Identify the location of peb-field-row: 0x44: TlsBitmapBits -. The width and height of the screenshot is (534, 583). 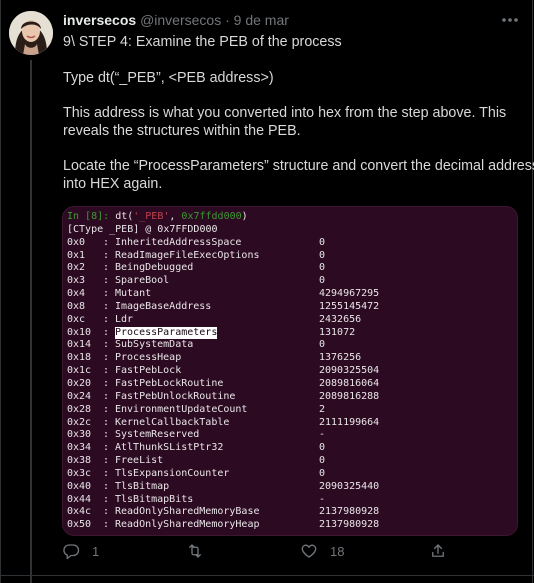
(291, 500).